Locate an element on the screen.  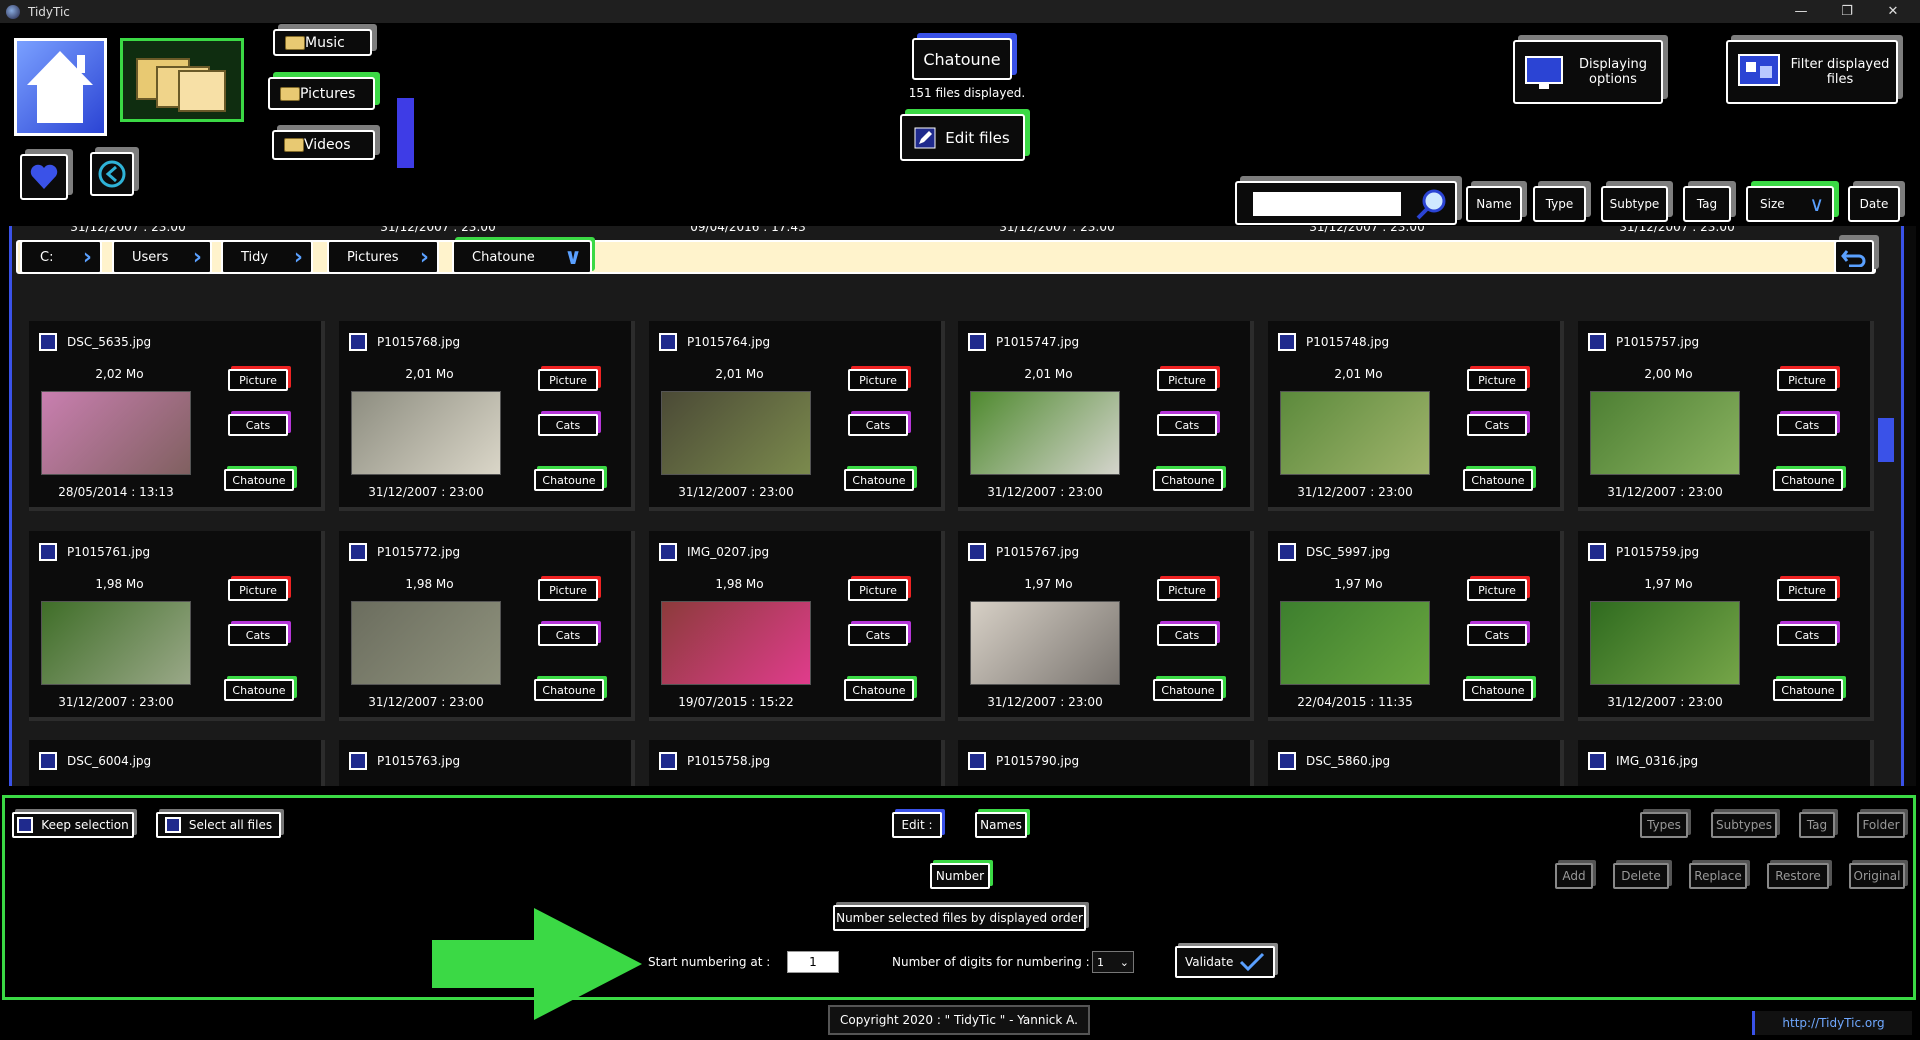
home-button is located at coordinates (60, 87).